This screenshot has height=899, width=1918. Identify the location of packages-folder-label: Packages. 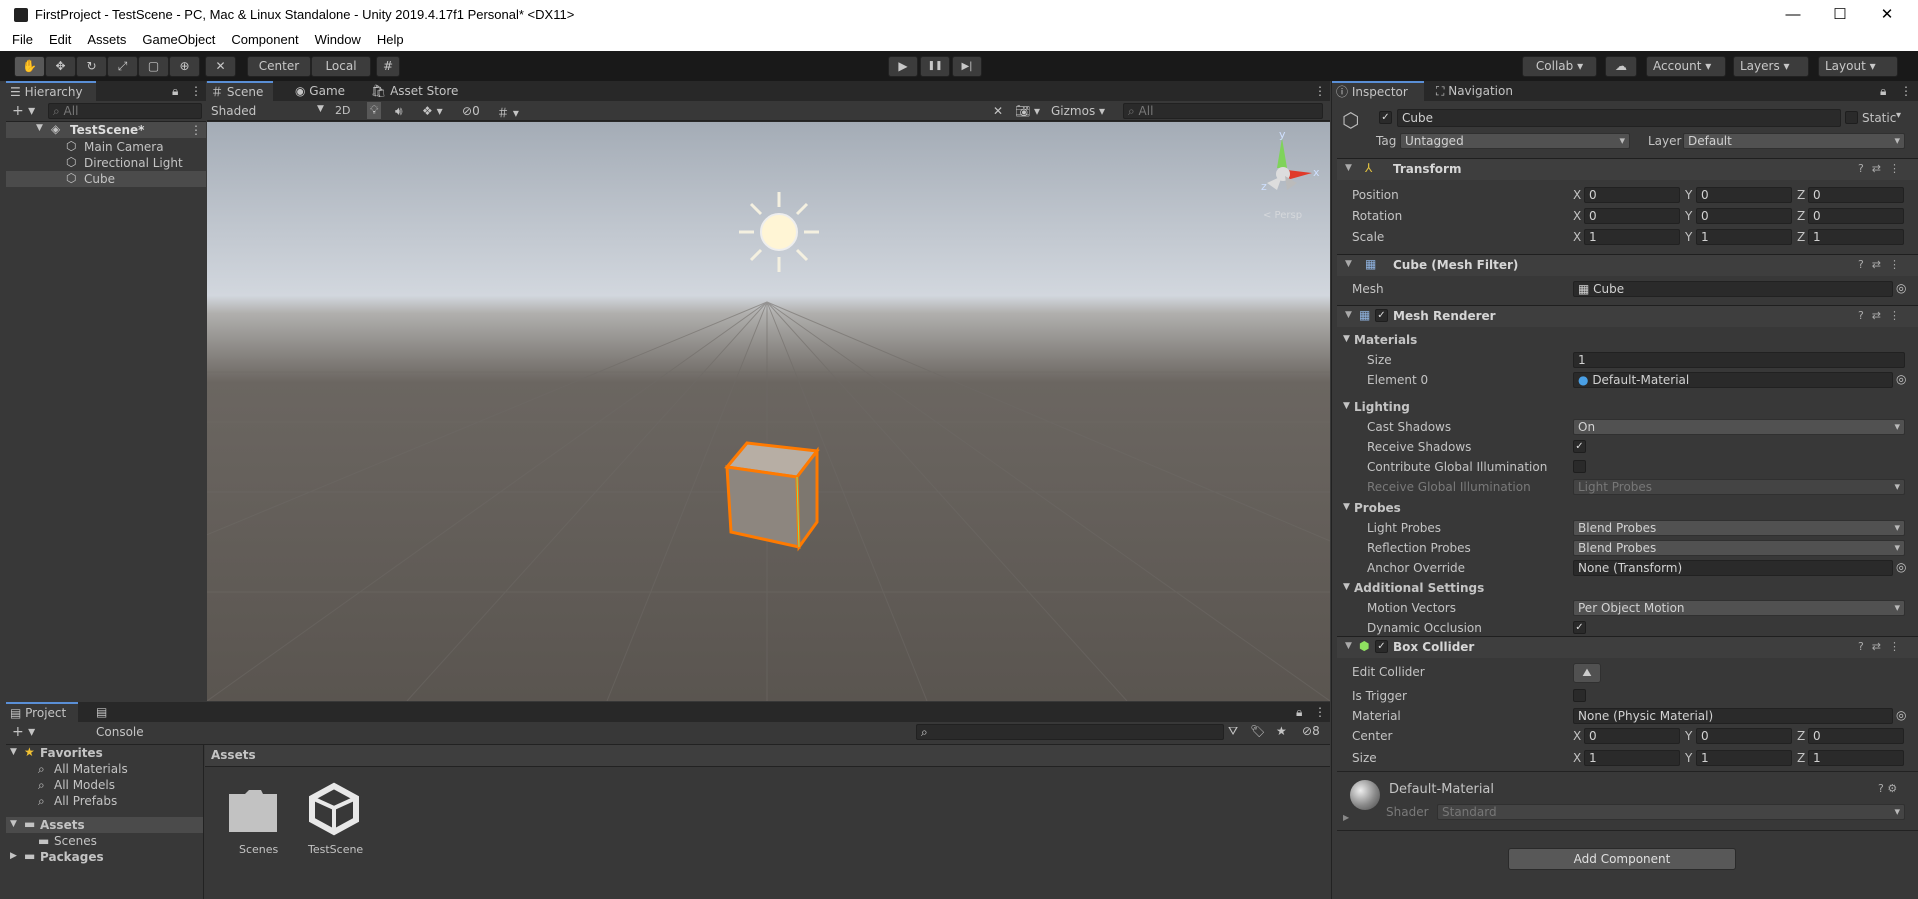
(72, 857).